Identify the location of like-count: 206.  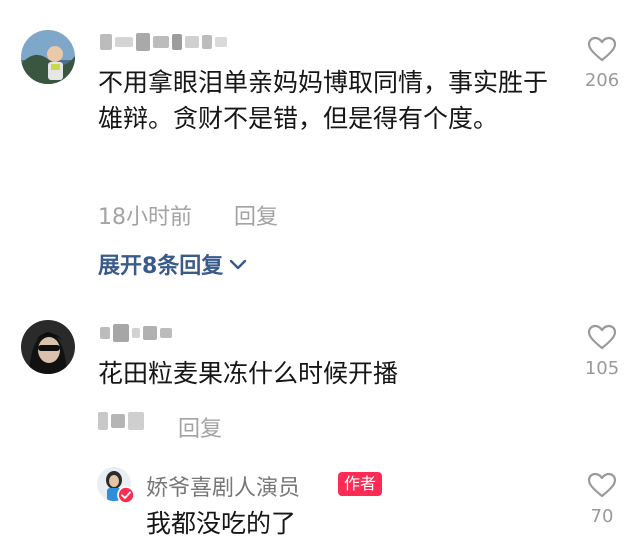
(602, 80).